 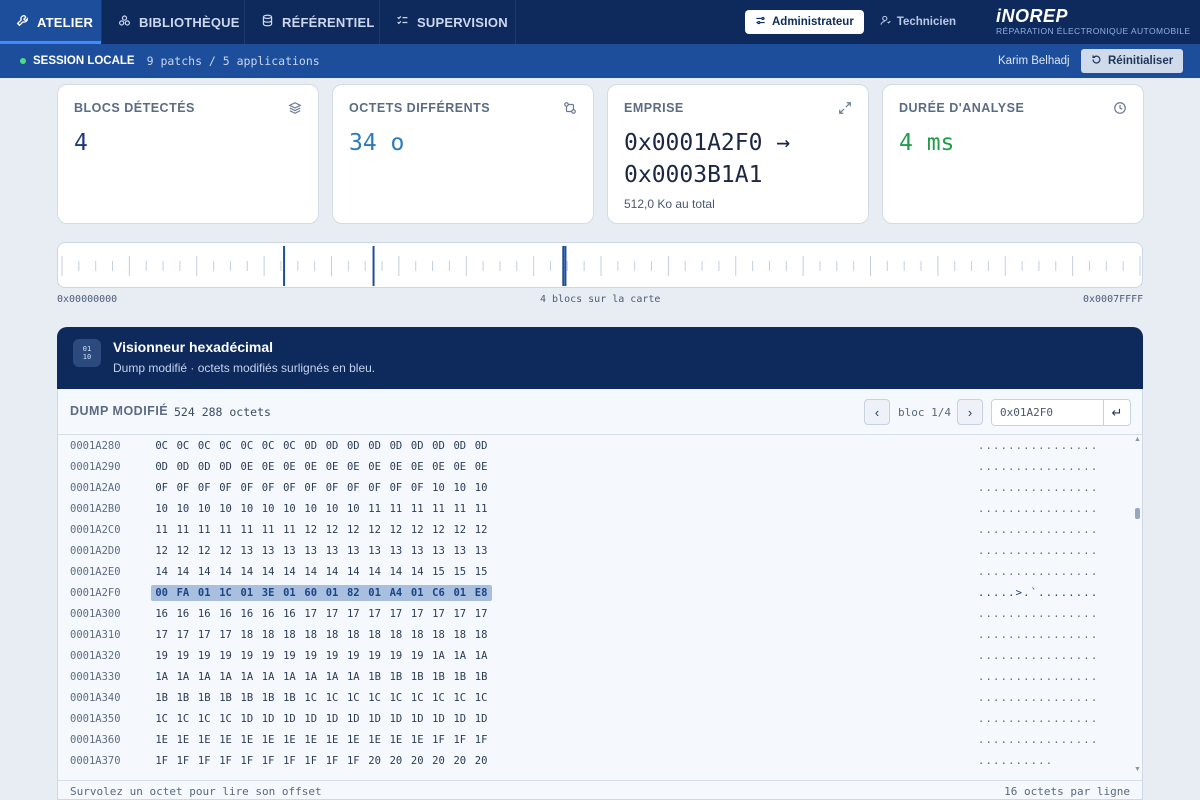 What do you see at coordinates (331, 698) in the screenshot?
I see `hex-byte: 1C` at bounding box center [331, 698].